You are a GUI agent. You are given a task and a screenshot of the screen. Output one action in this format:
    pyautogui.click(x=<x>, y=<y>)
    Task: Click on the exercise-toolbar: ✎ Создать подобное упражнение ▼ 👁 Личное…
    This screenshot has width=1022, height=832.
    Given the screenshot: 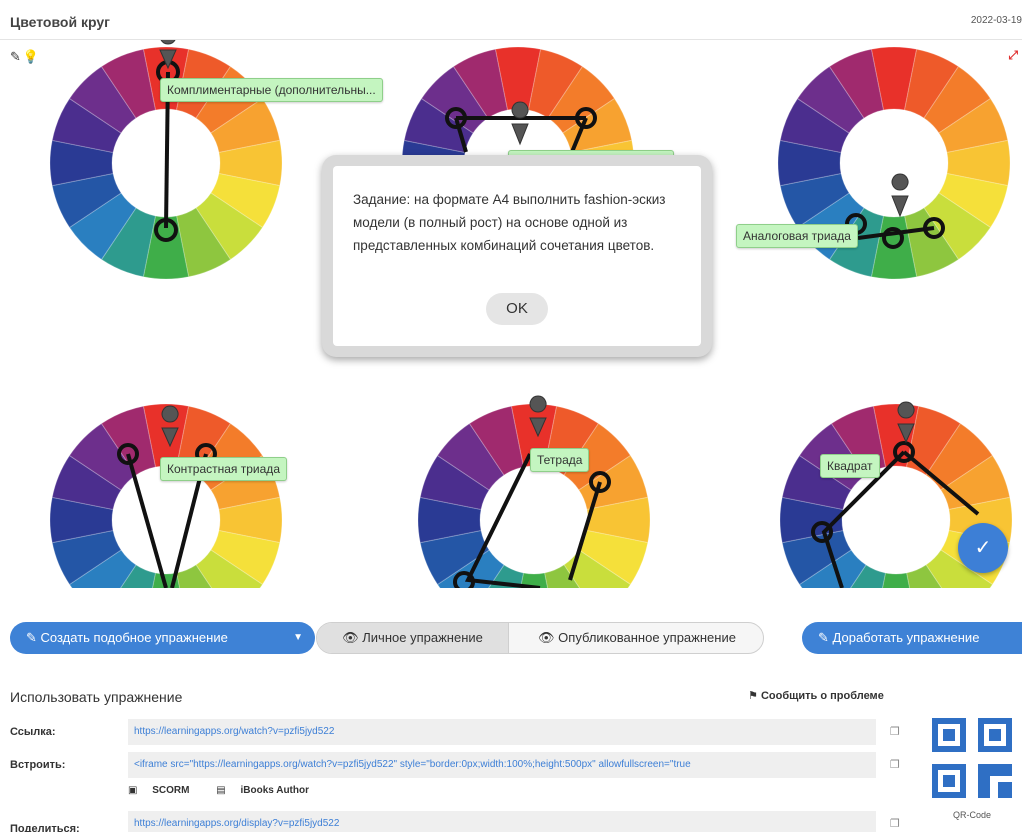 What is the action you would take?
    pyautogui.click(x=511, y=638)
    